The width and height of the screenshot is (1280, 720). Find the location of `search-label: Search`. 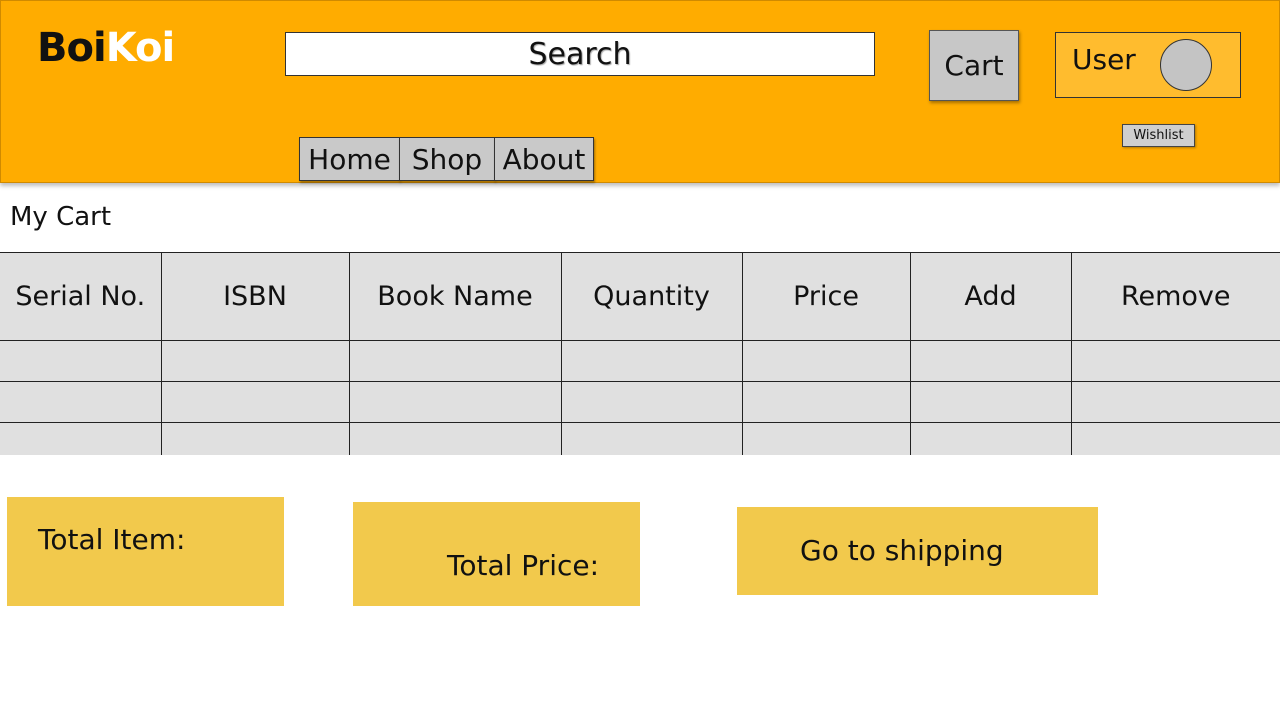

search-label: Search is located at coordinates (580, 54).